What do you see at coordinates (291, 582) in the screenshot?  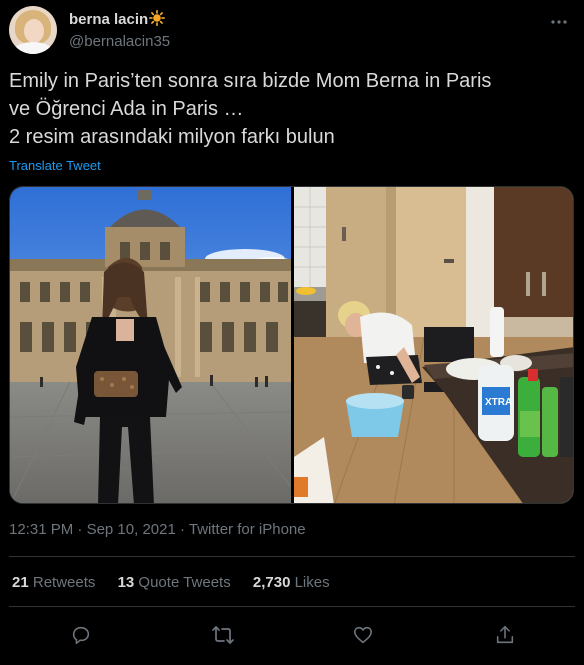 I see `likes-stat: 2,730 Likes` at bounding box center [291, 582].